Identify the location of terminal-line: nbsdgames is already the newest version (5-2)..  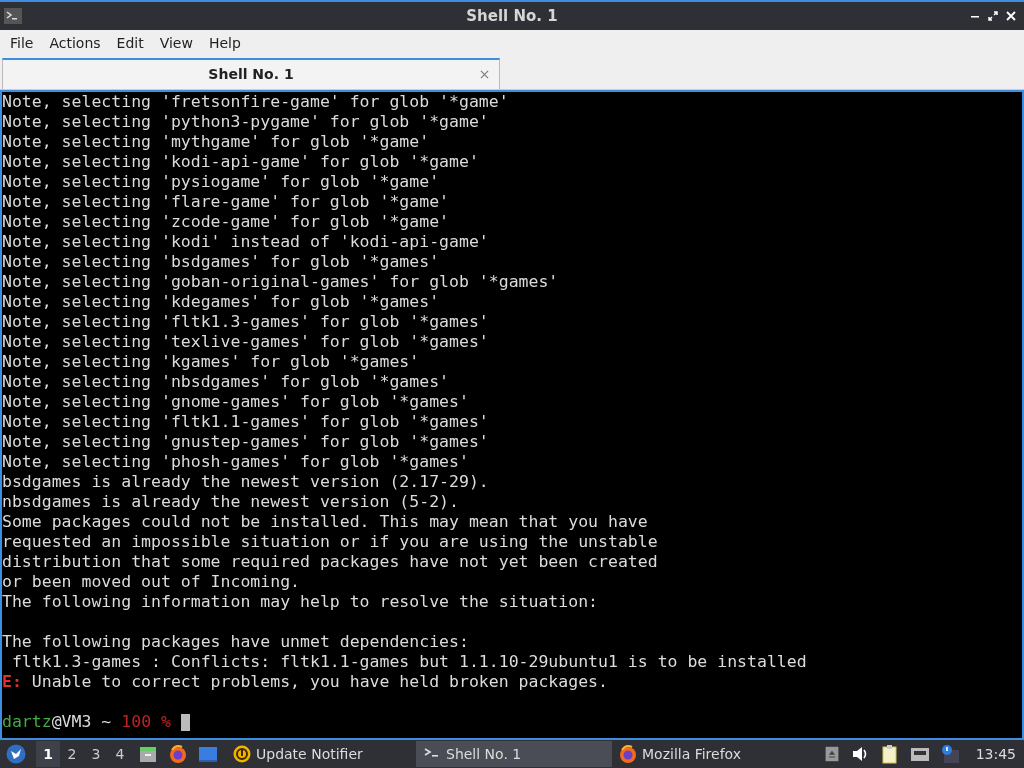
(231, 502).